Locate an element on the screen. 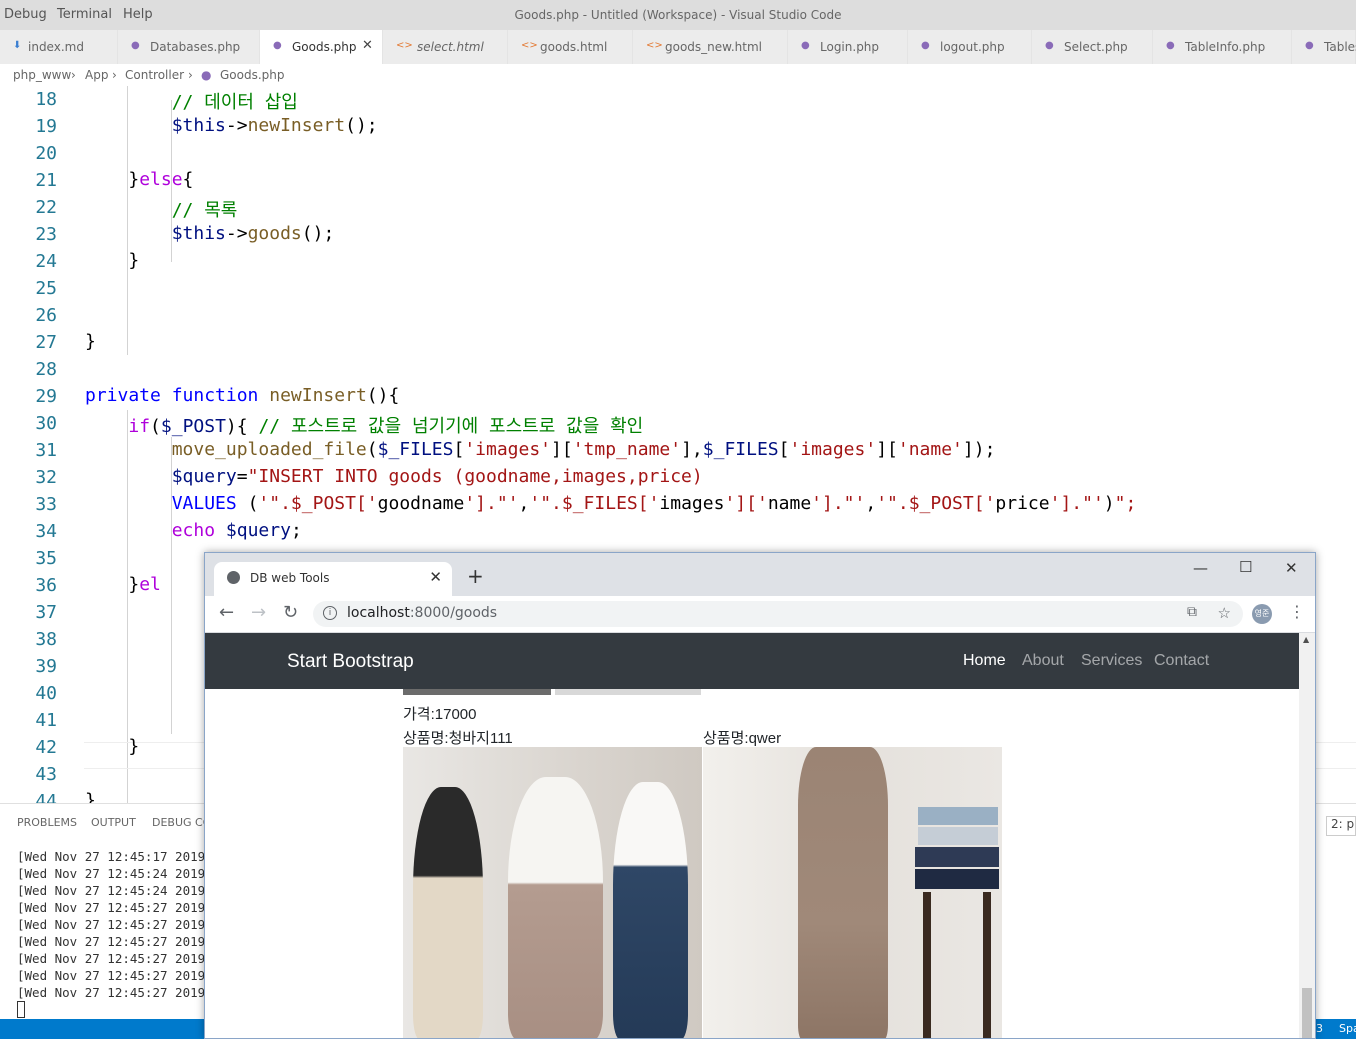 This screenshot has width=1356, height=1039. code-line: 26 is located at coordinates (678, 315).